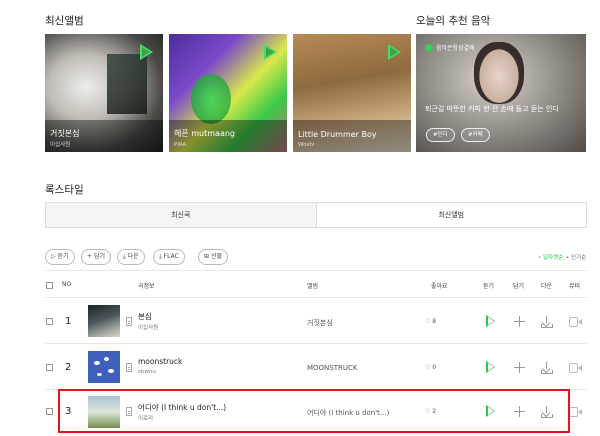 This screenshot has height=436, width=600. I want to click on album-title: Little Drummer Boy, so click(337, 134).